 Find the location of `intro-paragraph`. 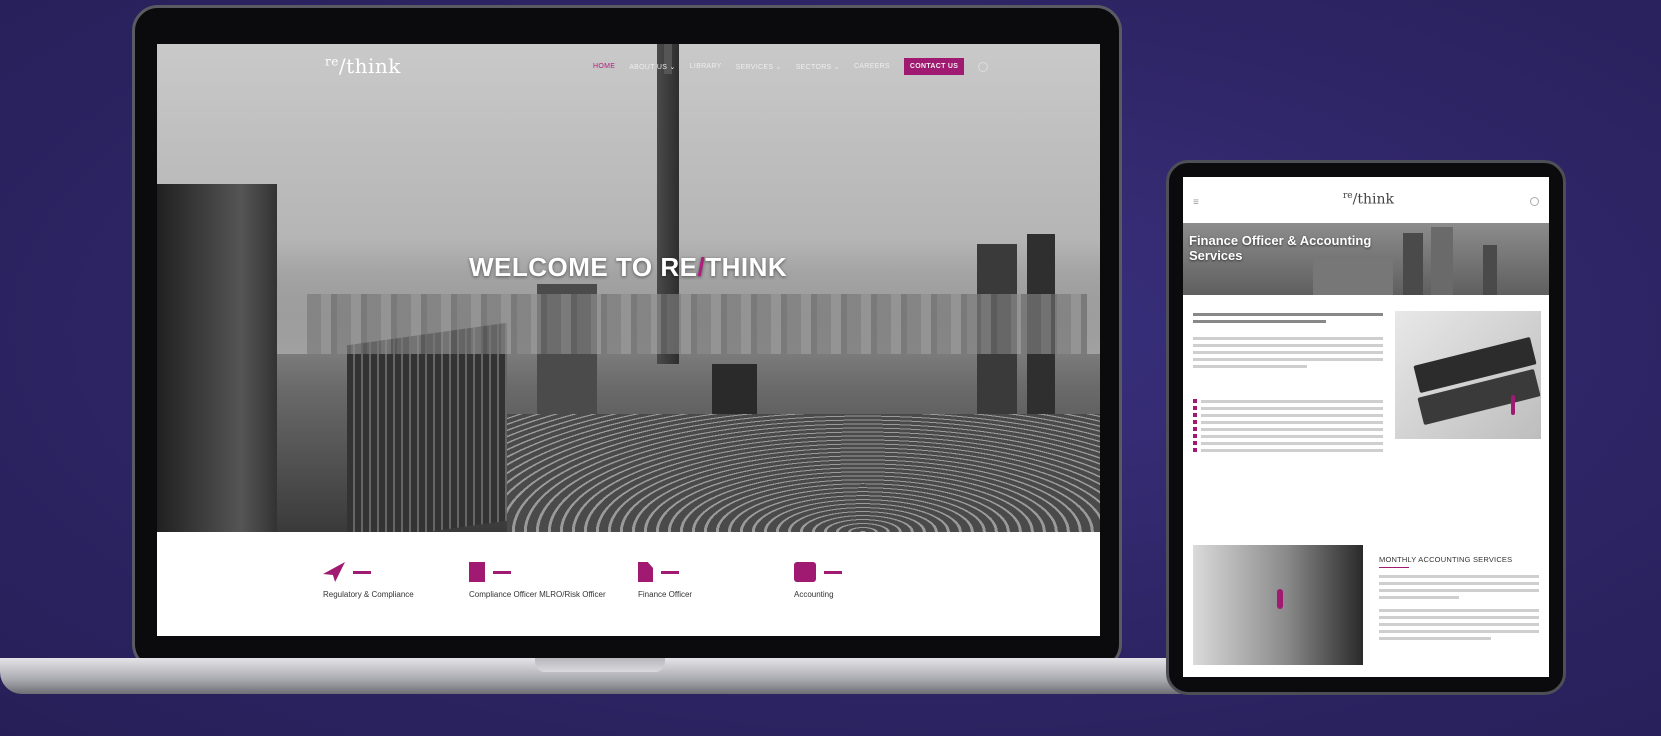

intro-paragraph is located at coordinates (1288, 354).